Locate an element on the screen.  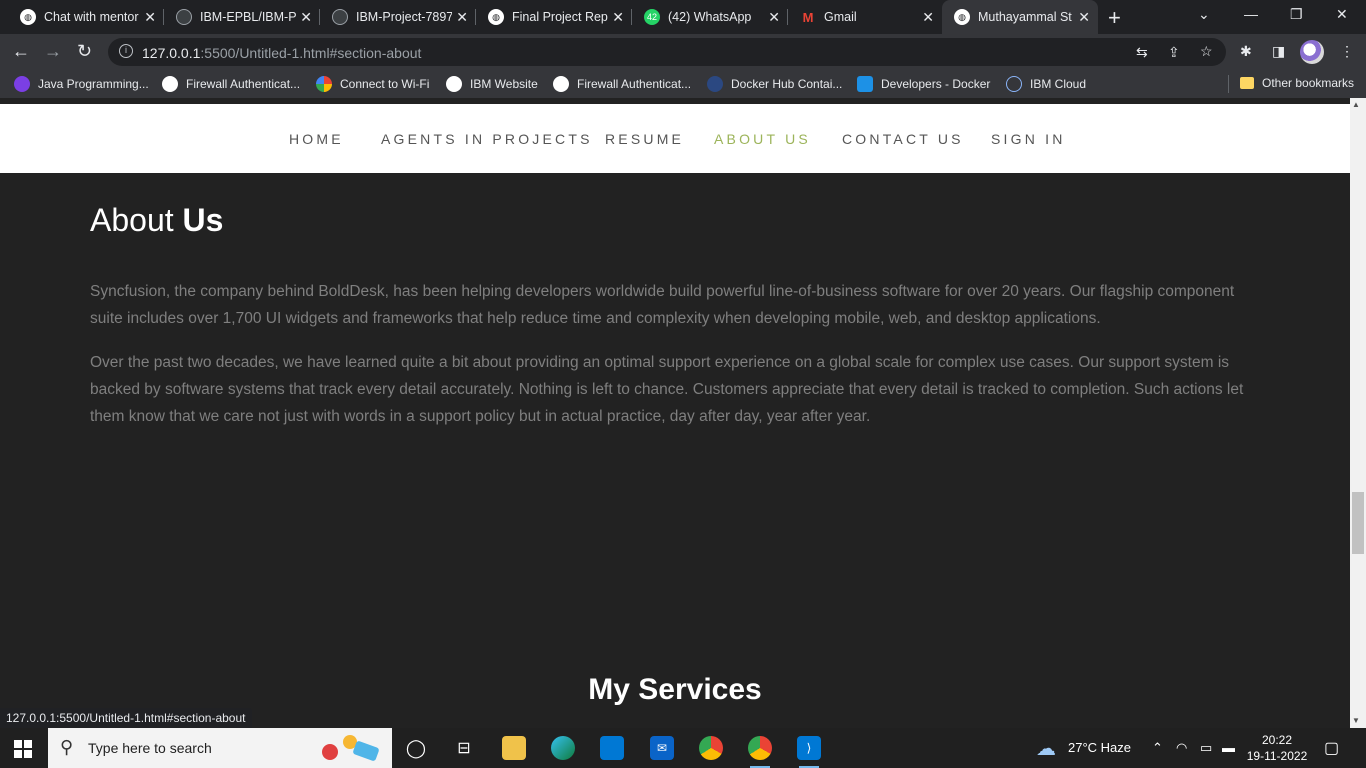
file-explorer-icon is located at coordinates (514, 748).